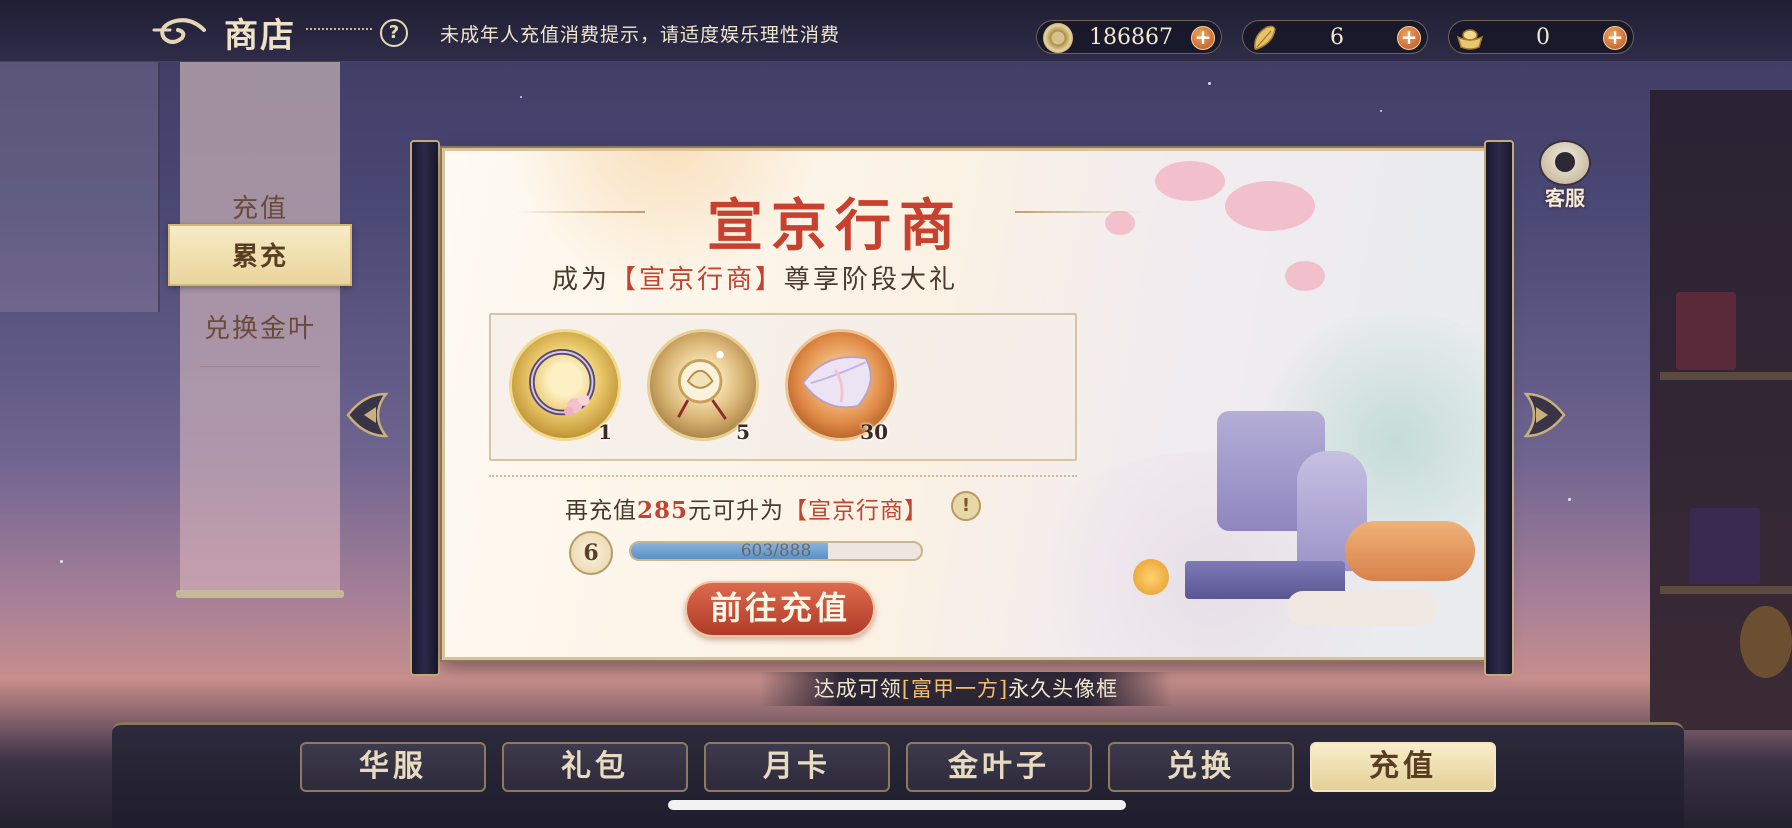 This screenshot has height=828, width=1792. Describe the element at coordinates (591, 553) in the screenshot. I see `vip-level-badge: 6` at that location.